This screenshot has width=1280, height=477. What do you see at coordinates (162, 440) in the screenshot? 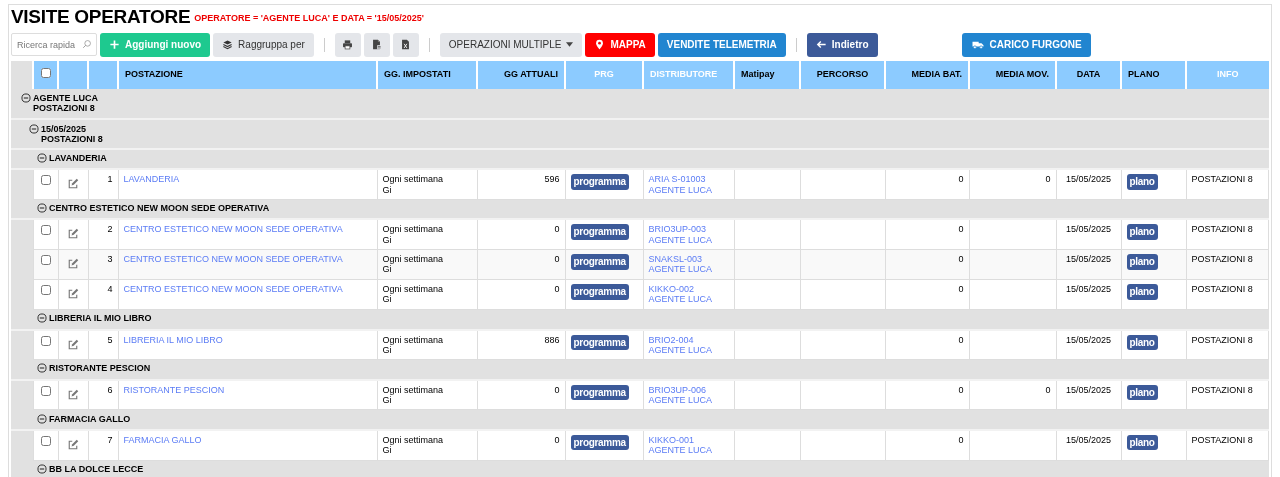
I see `location-link: FARMACIA GALLO` at bounding box center [162, 440].